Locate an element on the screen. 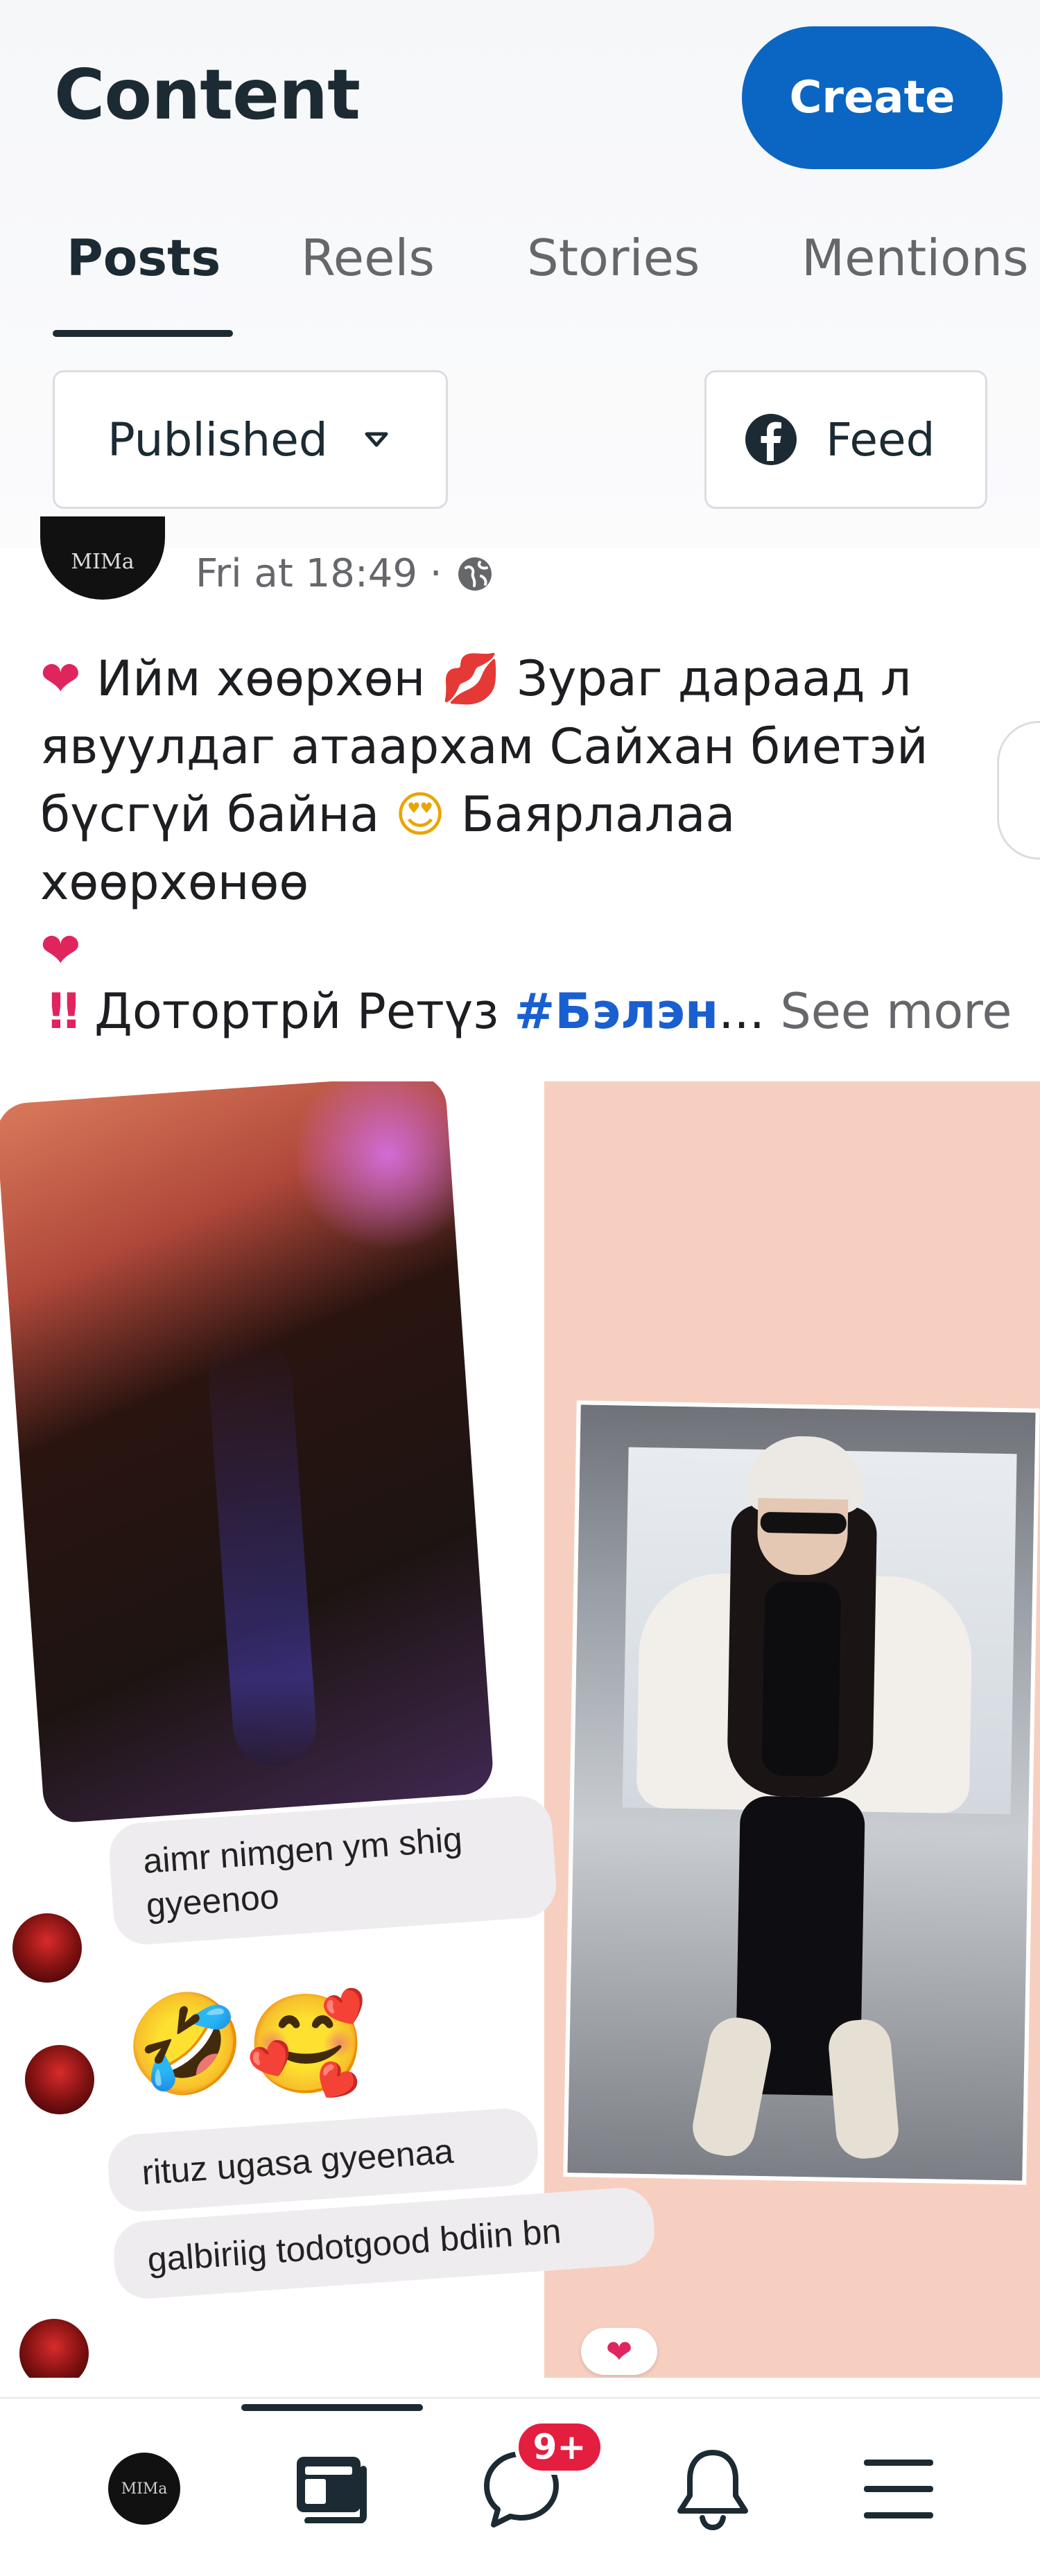 This screenshot has height=2576, width=1040. active-nav-indicator is located at coordinates (332, 2407).